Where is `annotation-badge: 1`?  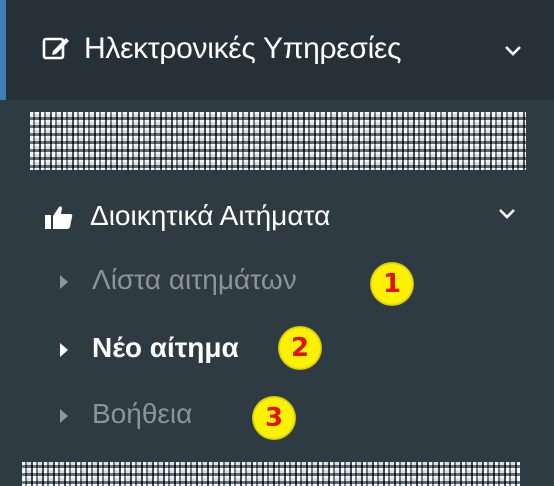
annotation-badge: 1 is located at coordinates (392, 284).